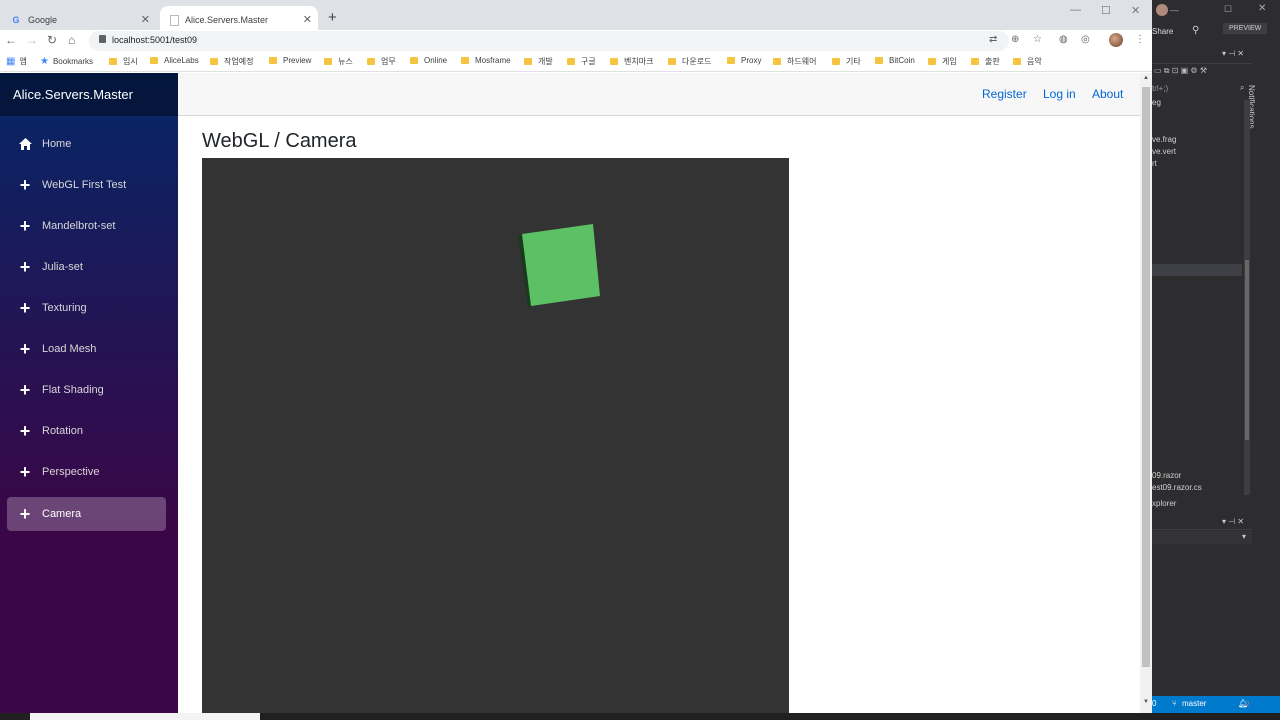  Describe the element at coordinates (62, 431) in the screenshot. I see `nav-item-label: Rotation` at that location.